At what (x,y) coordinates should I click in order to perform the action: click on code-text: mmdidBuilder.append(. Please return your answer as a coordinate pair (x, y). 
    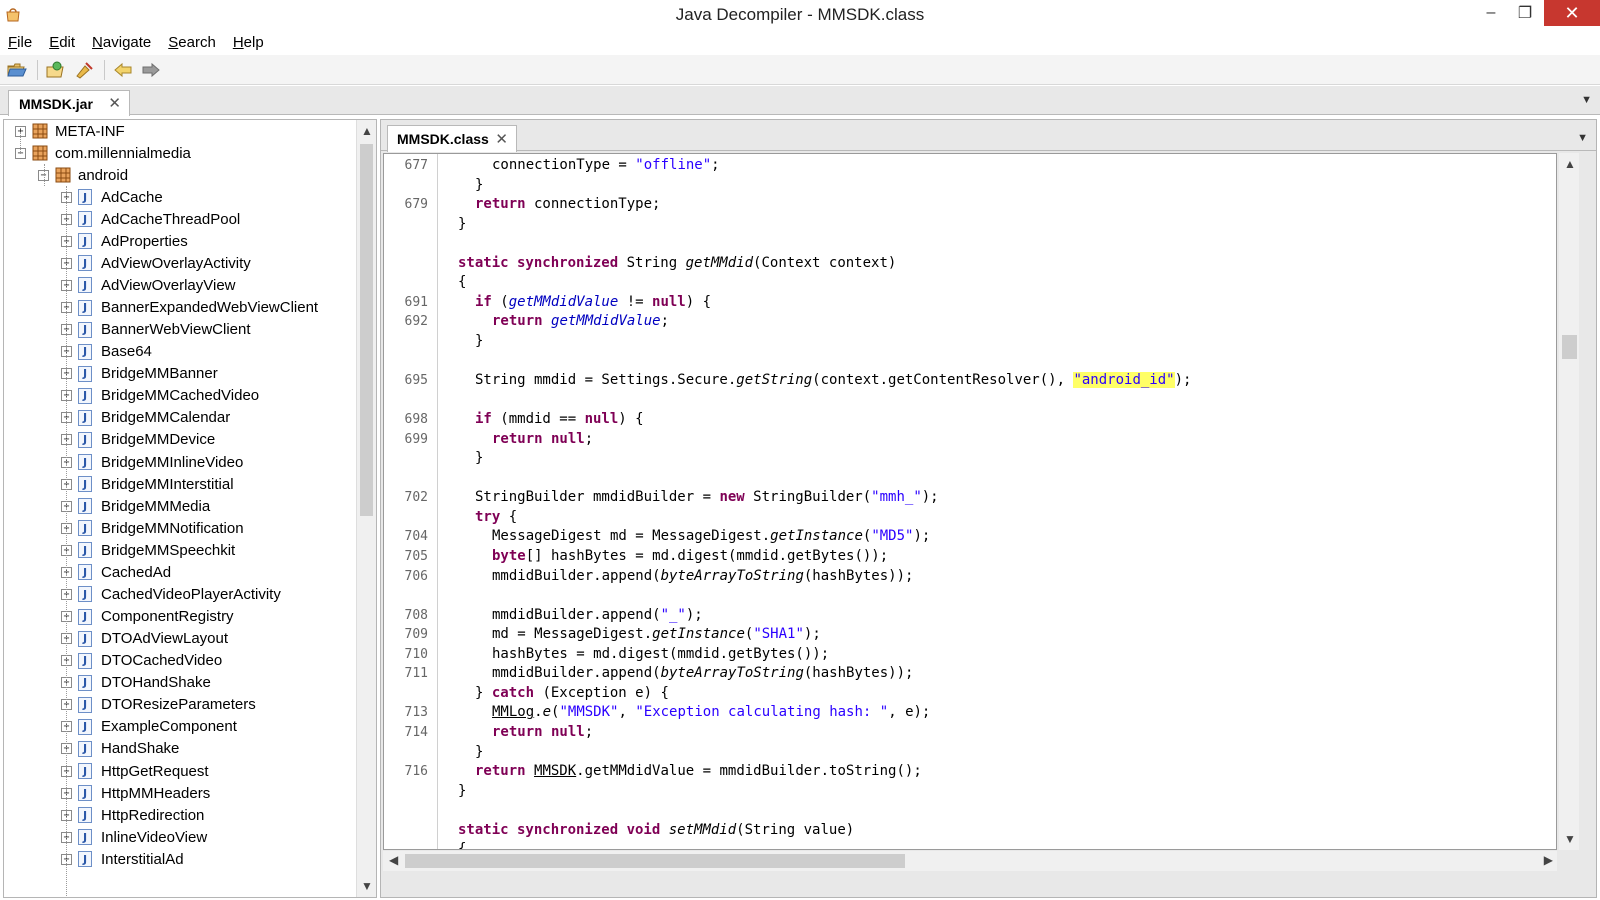
    Looking at the image, I should click on (576, 575).